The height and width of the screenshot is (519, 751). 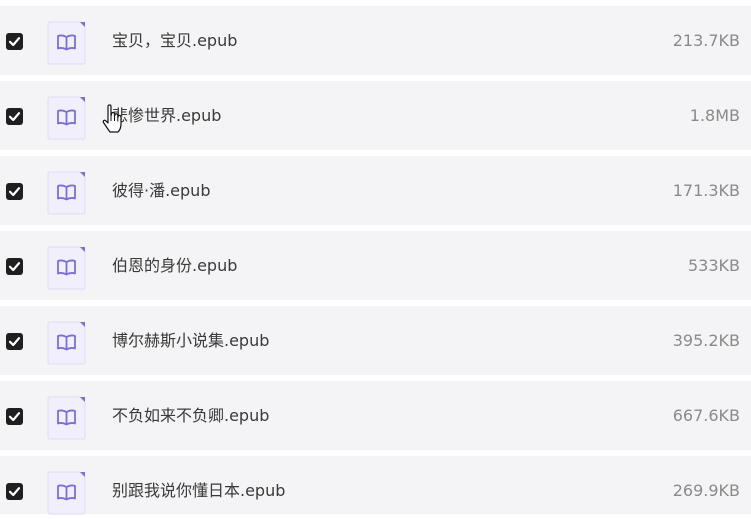 I want to click on file-size: 171.3KB, so click(x=706, y=190).